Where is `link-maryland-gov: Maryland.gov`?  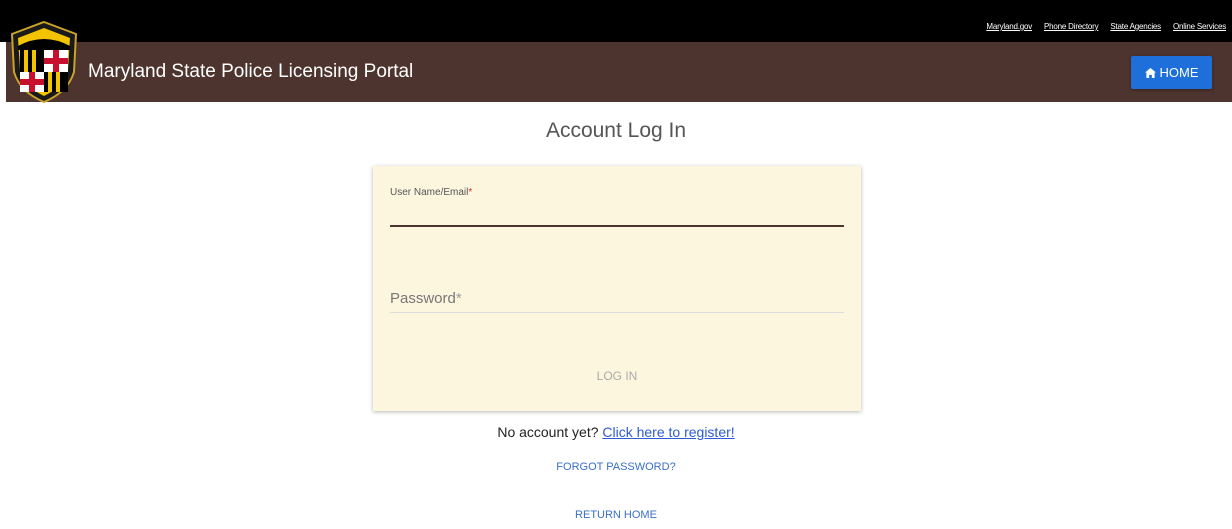 link-maryland-gov: Maryland.gov is located at coordinates (1009, 26).